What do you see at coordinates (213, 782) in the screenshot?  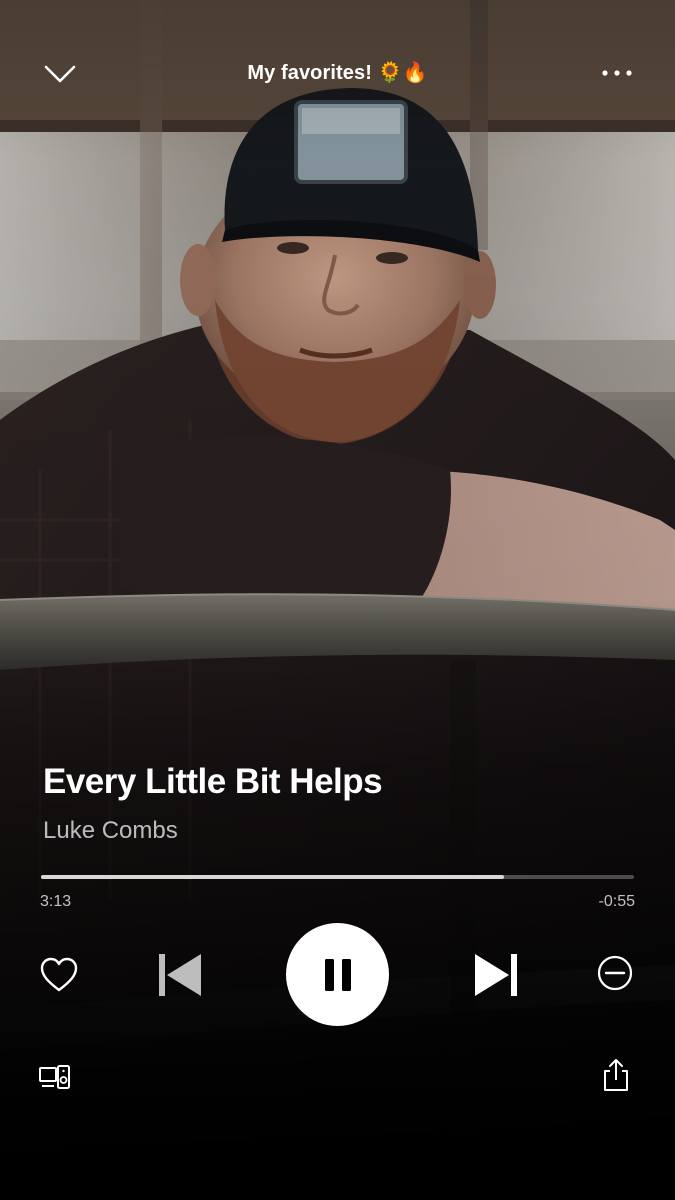 I see `track-title: Every Little Bit Helps` at bounding box center [213, 782].